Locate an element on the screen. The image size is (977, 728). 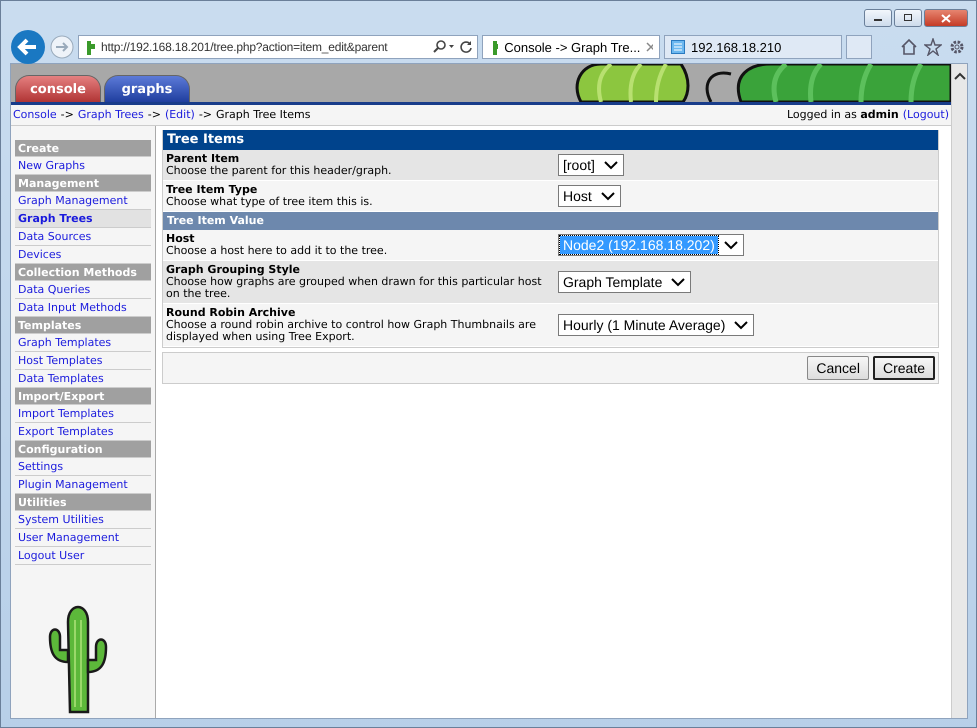
menu-section-header: Management is located at coordinates (83, 183).